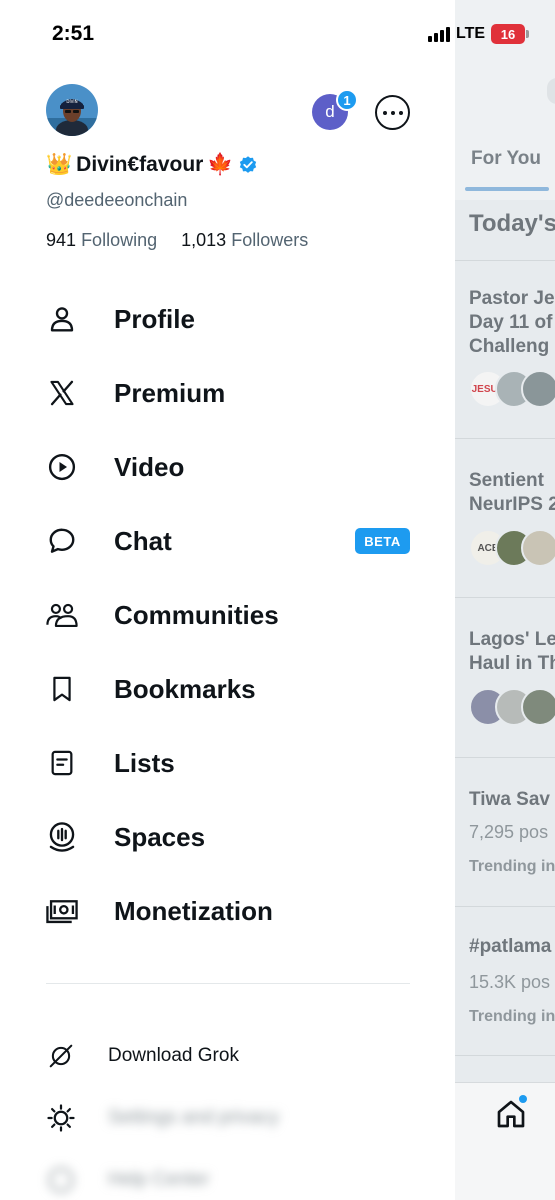 The height and width of the screenshot is (1200, 555). Describe the element at coordinates (62, 911) in the screenshot. I see `money-icon` at that location.